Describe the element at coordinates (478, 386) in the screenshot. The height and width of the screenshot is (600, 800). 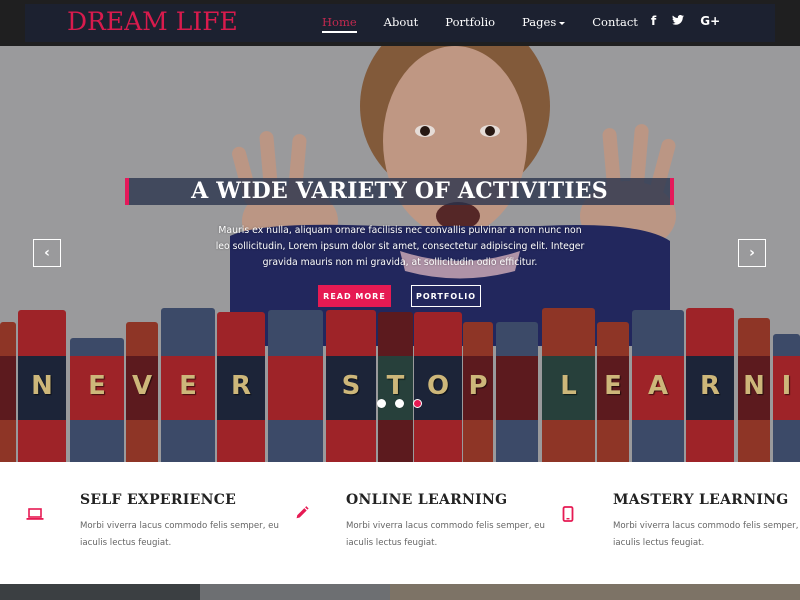
I see `book-letter: P` at that location.